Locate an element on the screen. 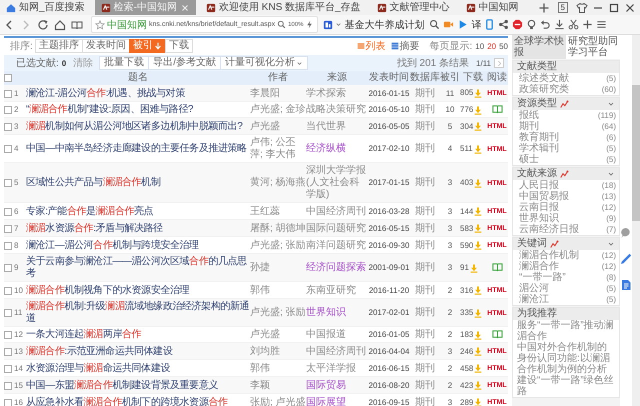 This screenshot has width=640, height=406. tab-count: 5 is located at coordinates (563, 7).